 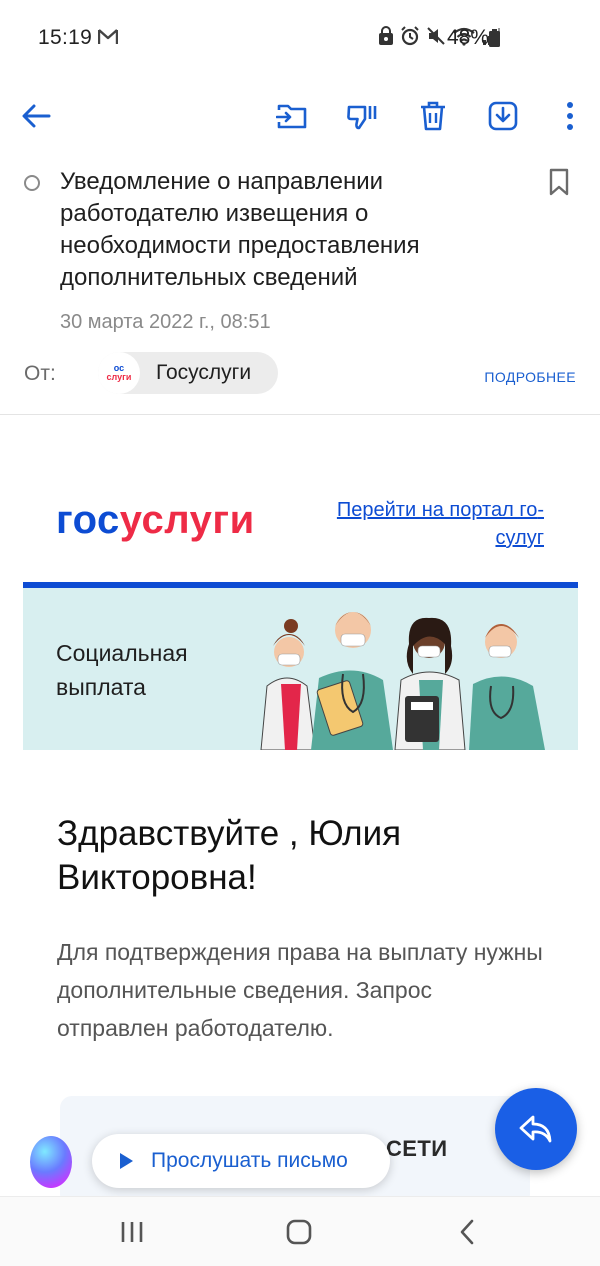 I want to click on from-label: От:, so click(x=40, y=373).